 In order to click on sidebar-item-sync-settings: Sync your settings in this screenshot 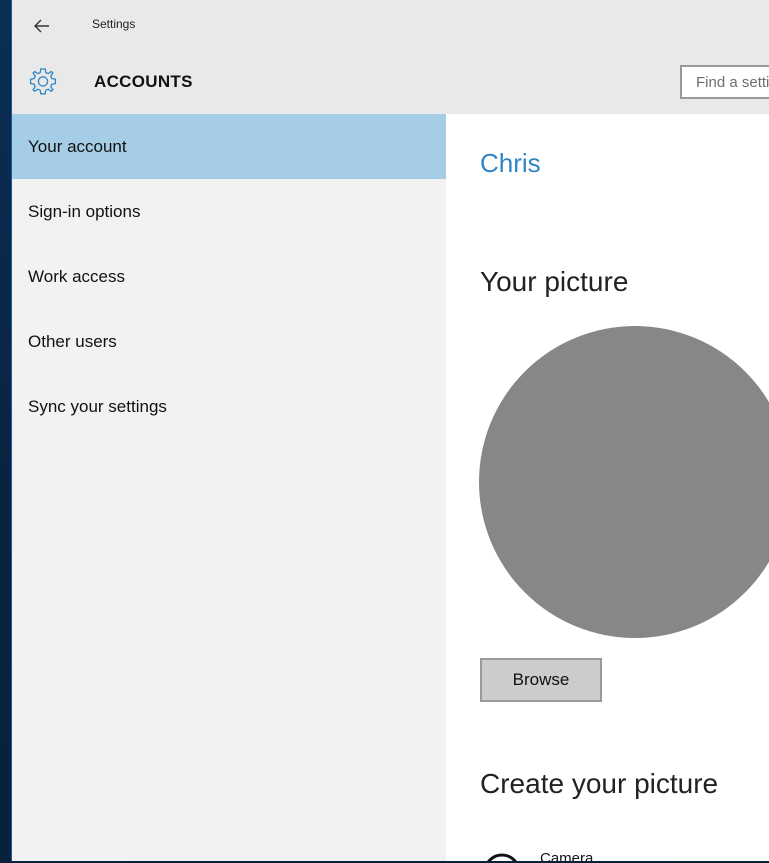, I will do `click(229, 406)`.